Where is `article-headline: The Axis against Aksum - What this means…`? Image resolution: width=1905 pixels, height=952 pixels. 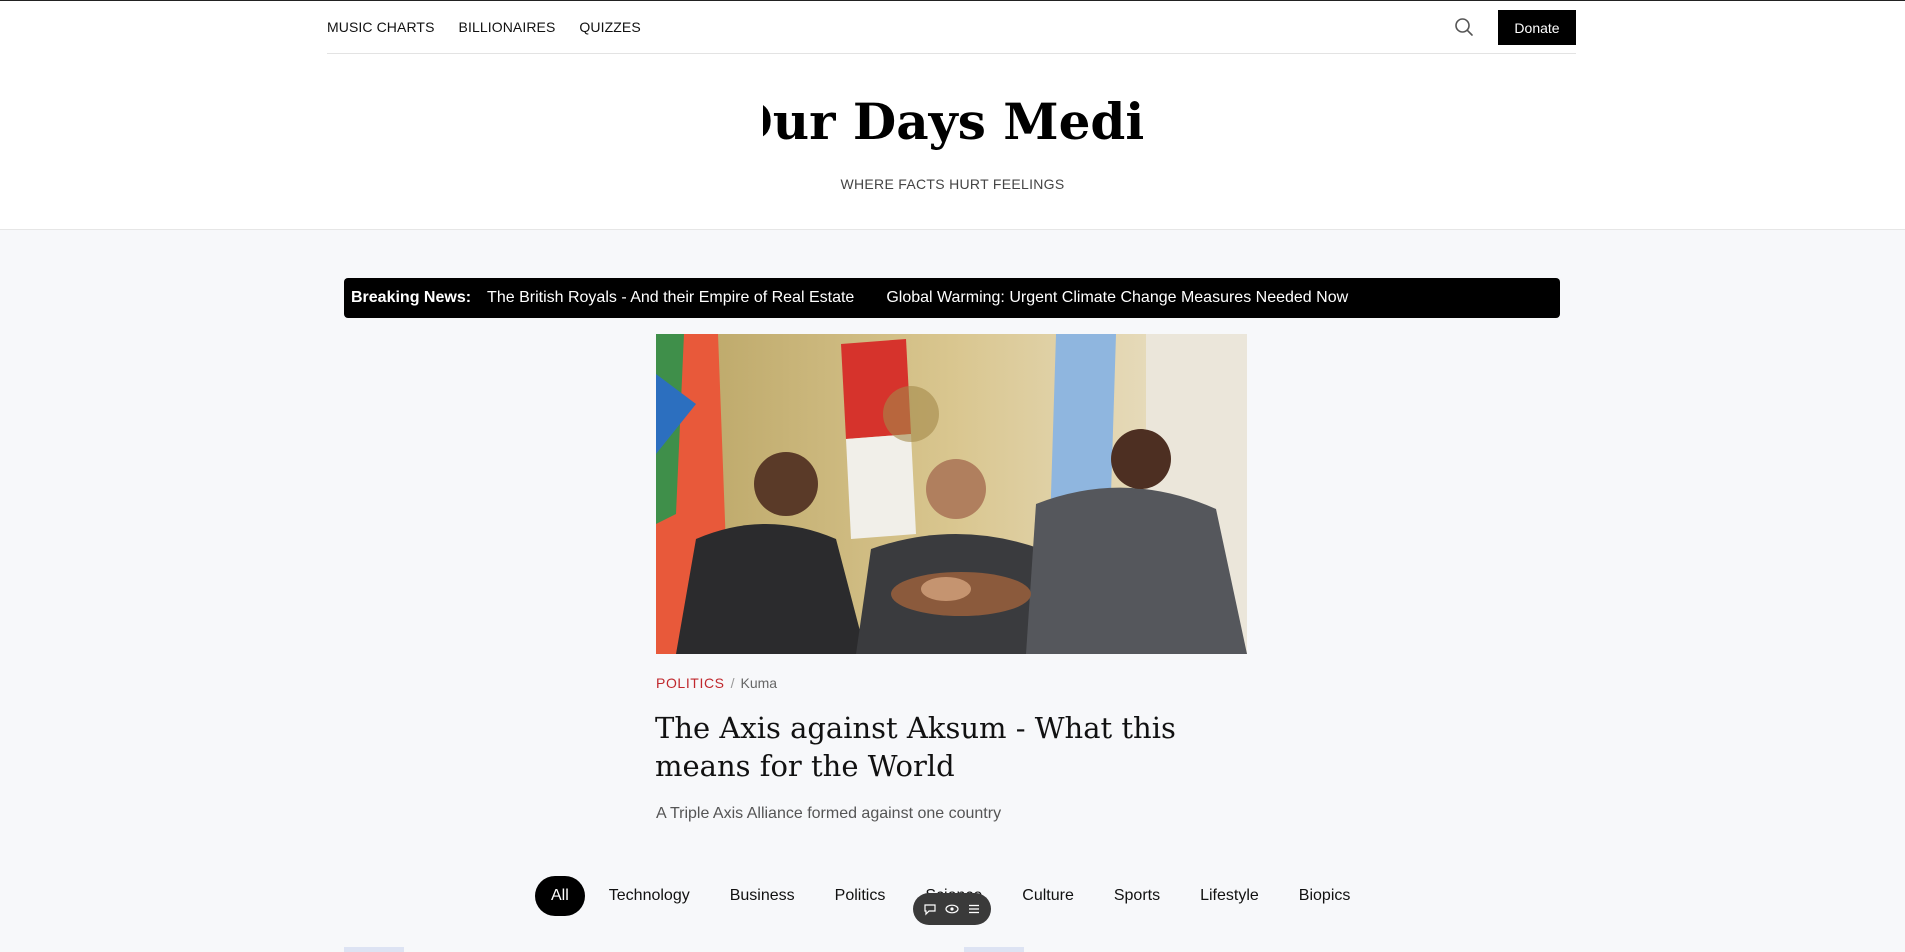
article-headline: The Axis against Aksum - What this means… is located at coordinates (955, 747).